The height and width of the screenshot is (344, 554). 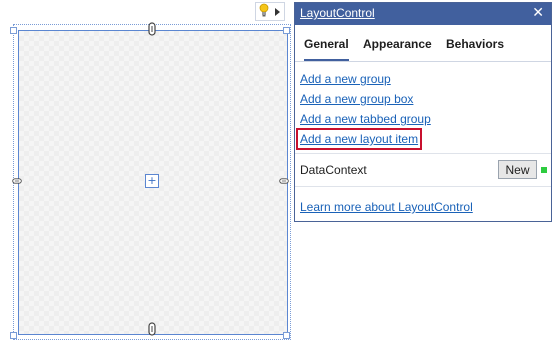 What do you see at coordinates (337, 13) in the screenshot?
I see `panel-title-link: LayoutControl` at bounding box center [337, 13].